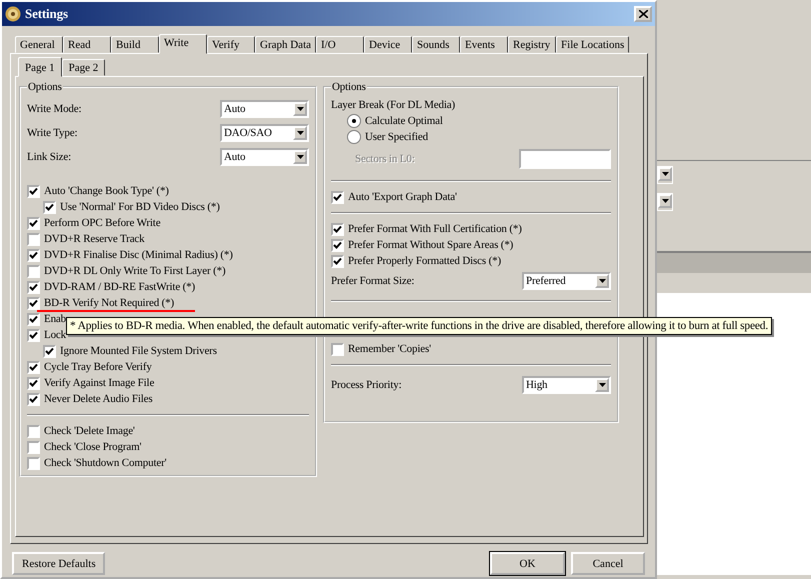  What do you see at coordinates (593, 44) in the screenshot?
I see `tab: File Locations` at bounding box center [593, 44].